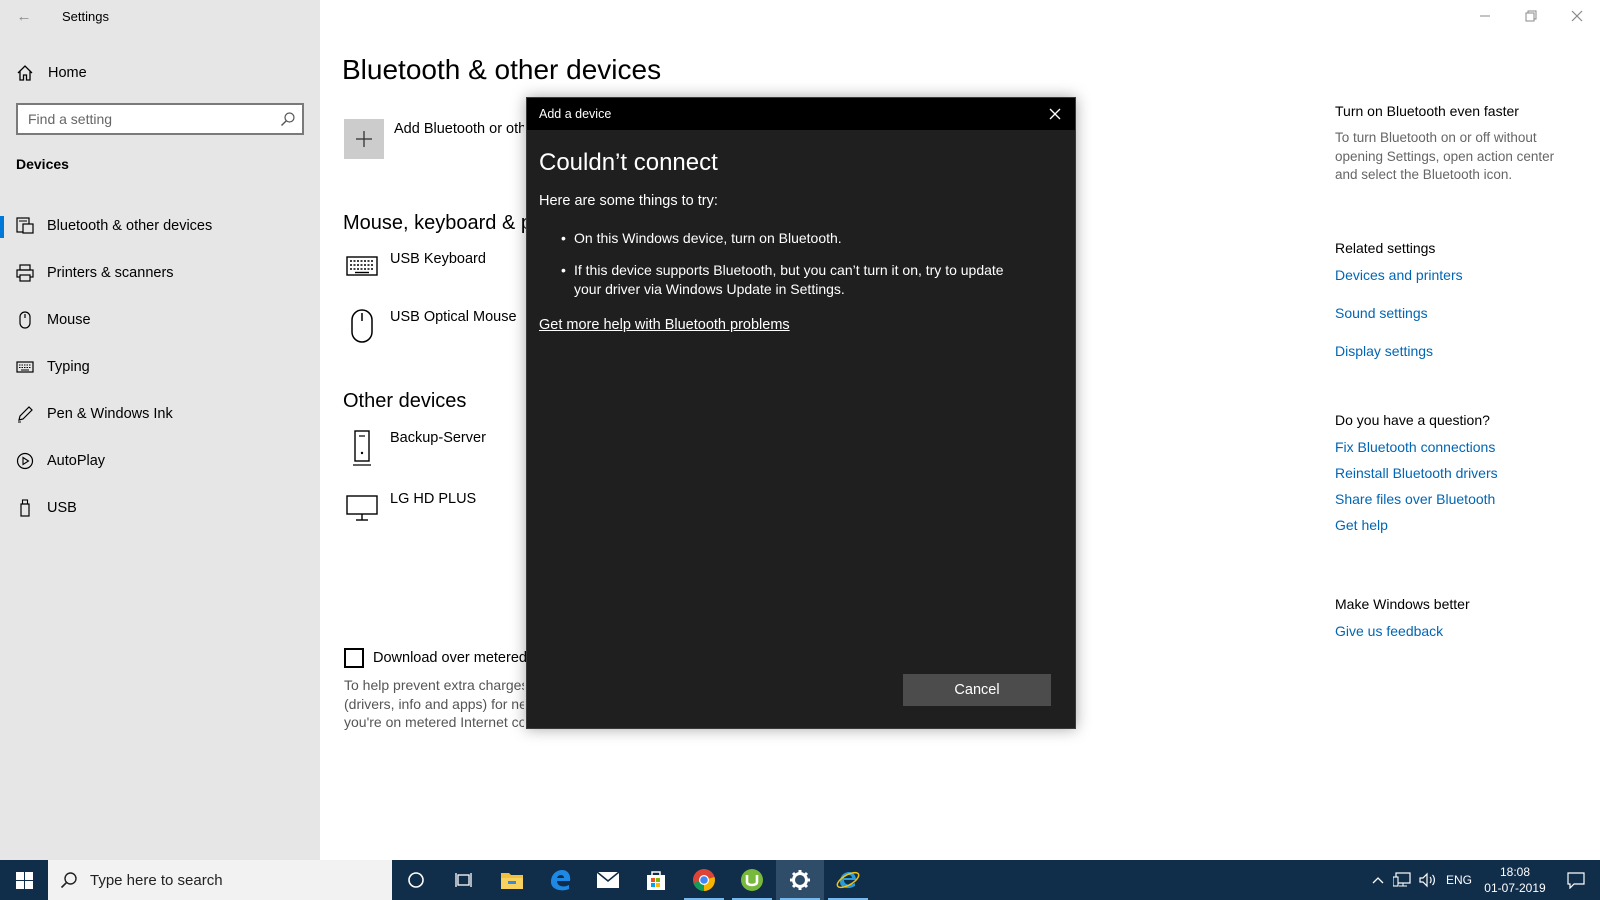  I want to click on sidebar-item-mouse: Mouse, so click(160, 320).